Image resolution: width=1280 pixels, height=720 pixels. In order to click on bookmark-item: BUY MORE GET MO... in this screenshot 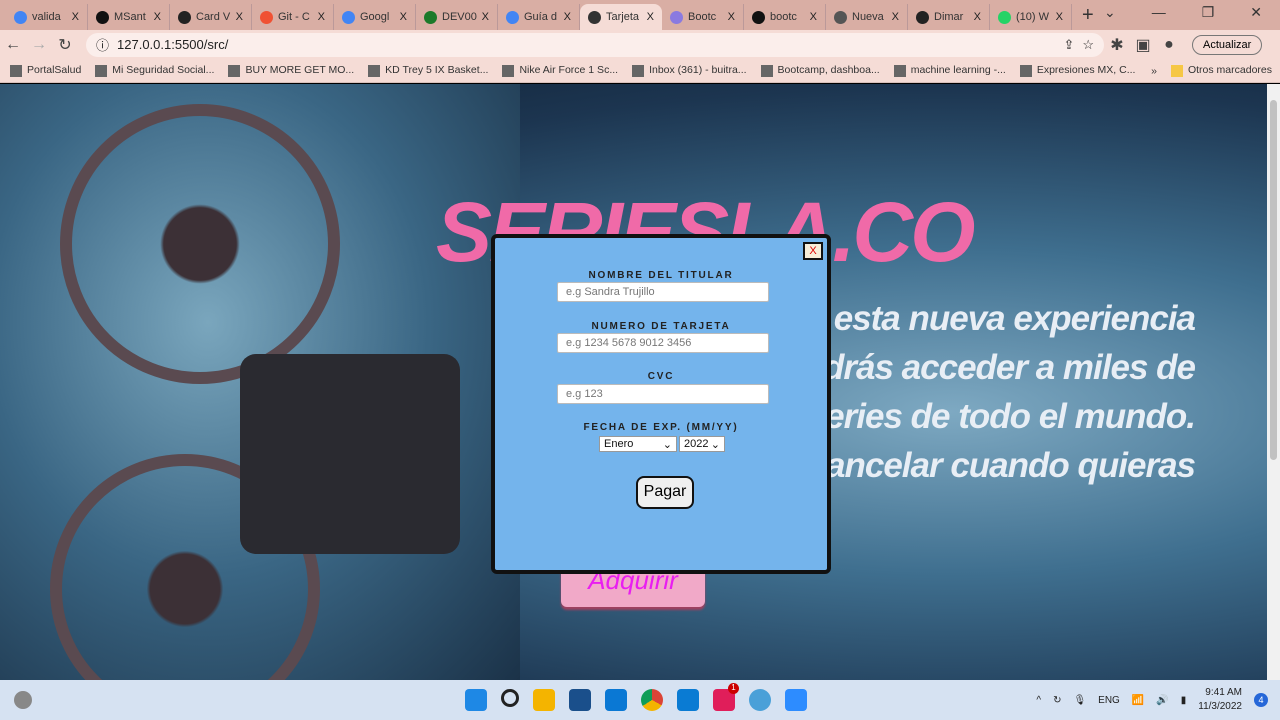, I will do `click(291, 70)`.